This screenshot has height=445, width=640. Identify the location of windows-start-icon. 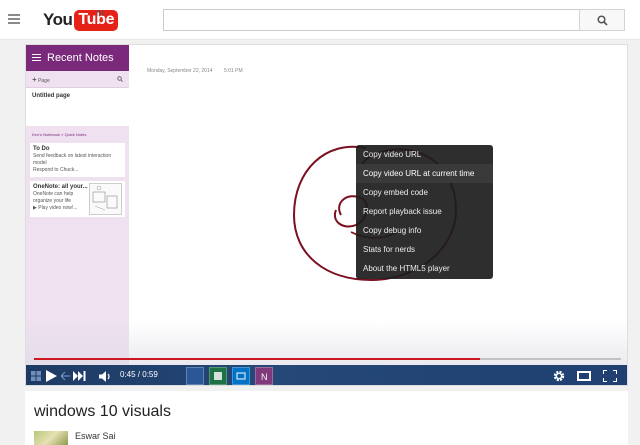
(36, 376).